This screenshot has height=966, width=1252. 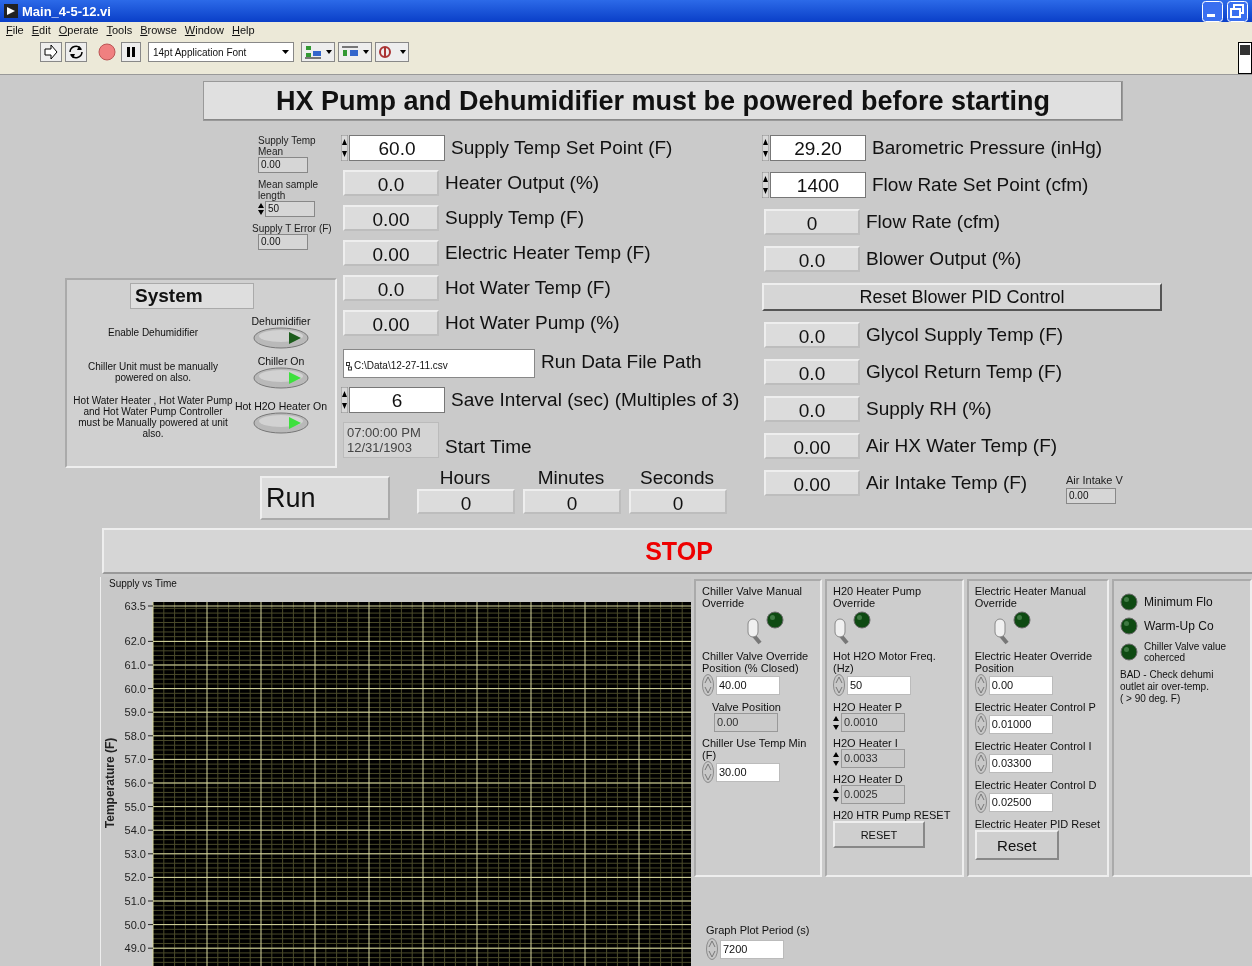 I want to click on control-label: H2O Heater I, so click(x=865, y=743).